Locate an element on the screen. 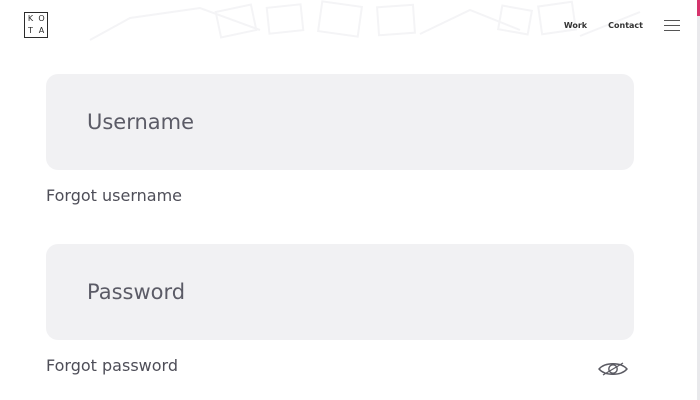 The image size is (700, 400). eye-icon is located at coordinates (613, 369).